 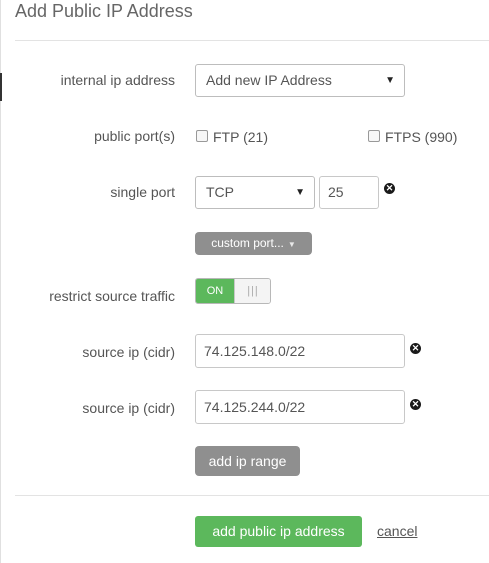 What do you see at coordinates (374, 136) in the screenshot?
I see `ftps-checkbox` at bounding box center [374, 136].